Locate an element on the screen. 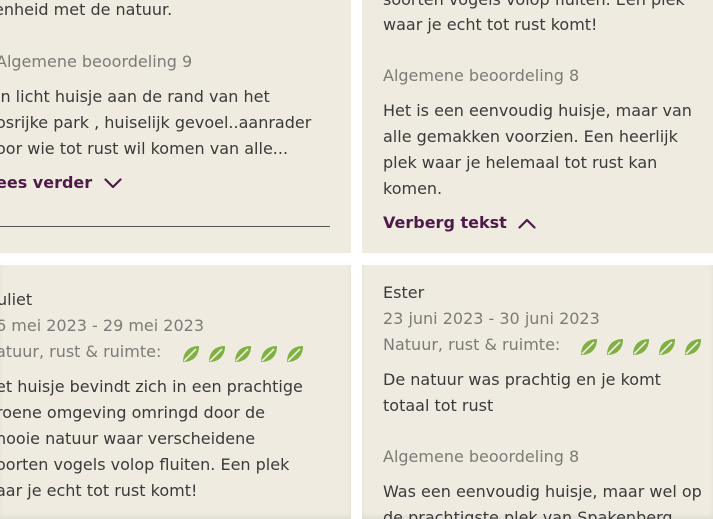 Image resolution: width=713 pixels, height=519 pixels. reviewer-name: Ester is located at coordinates (404, 292).